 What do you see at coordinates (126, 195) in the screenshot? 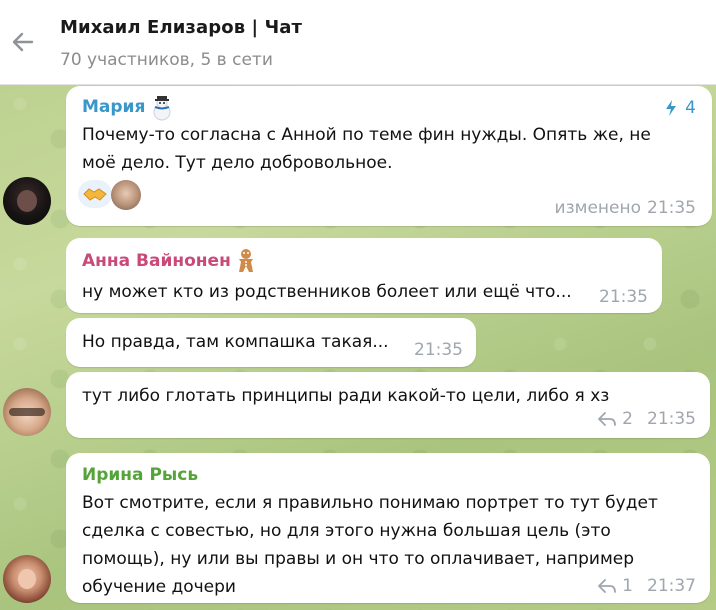
I see `reaction-avatar` at bounding box center [126, 195].